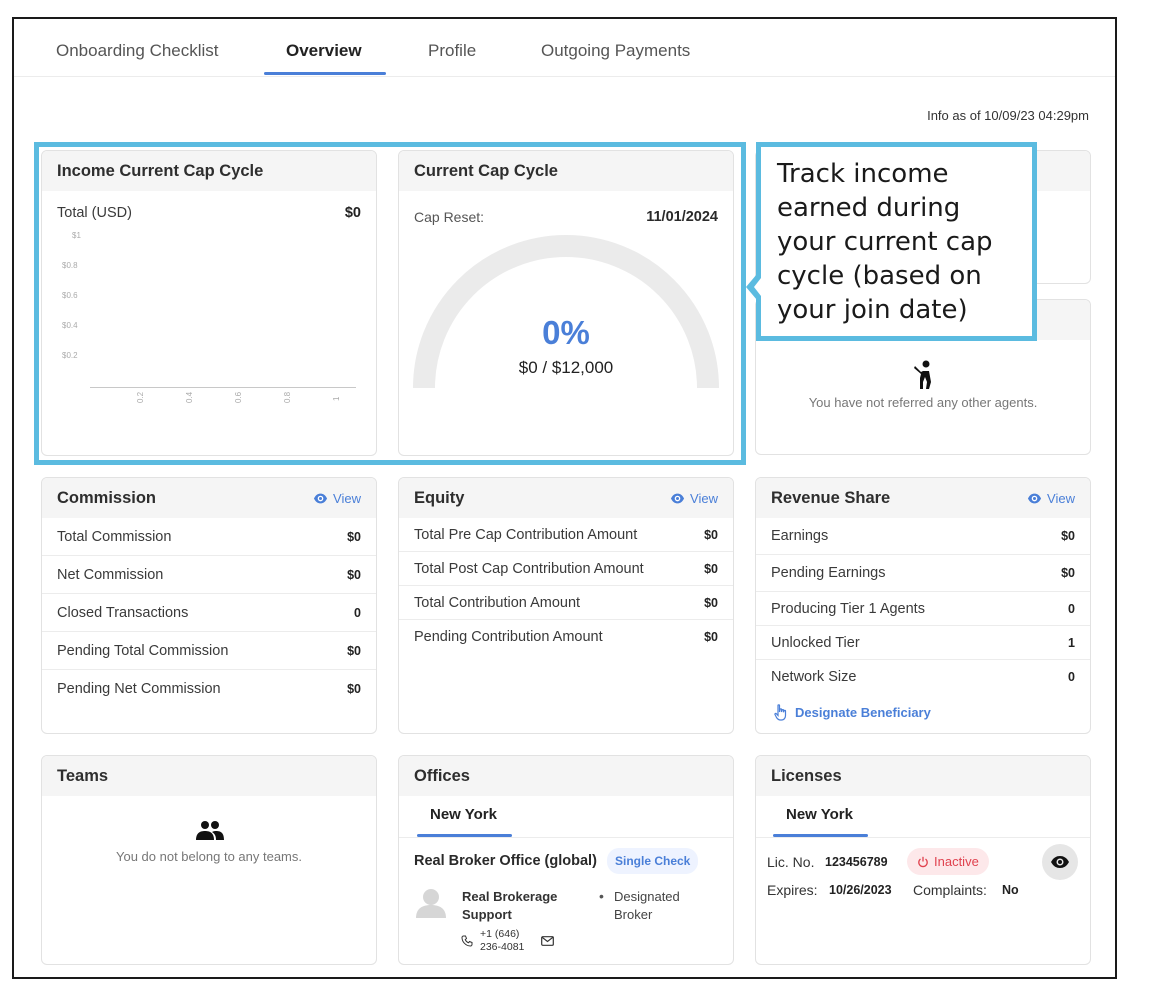 The width and height of the screenshot is (1152, 1000). What do you see at coordinates (209, 575) in the screenshot?
I see `commission-row: Net Commission $0` at bounding box center [209, 575].